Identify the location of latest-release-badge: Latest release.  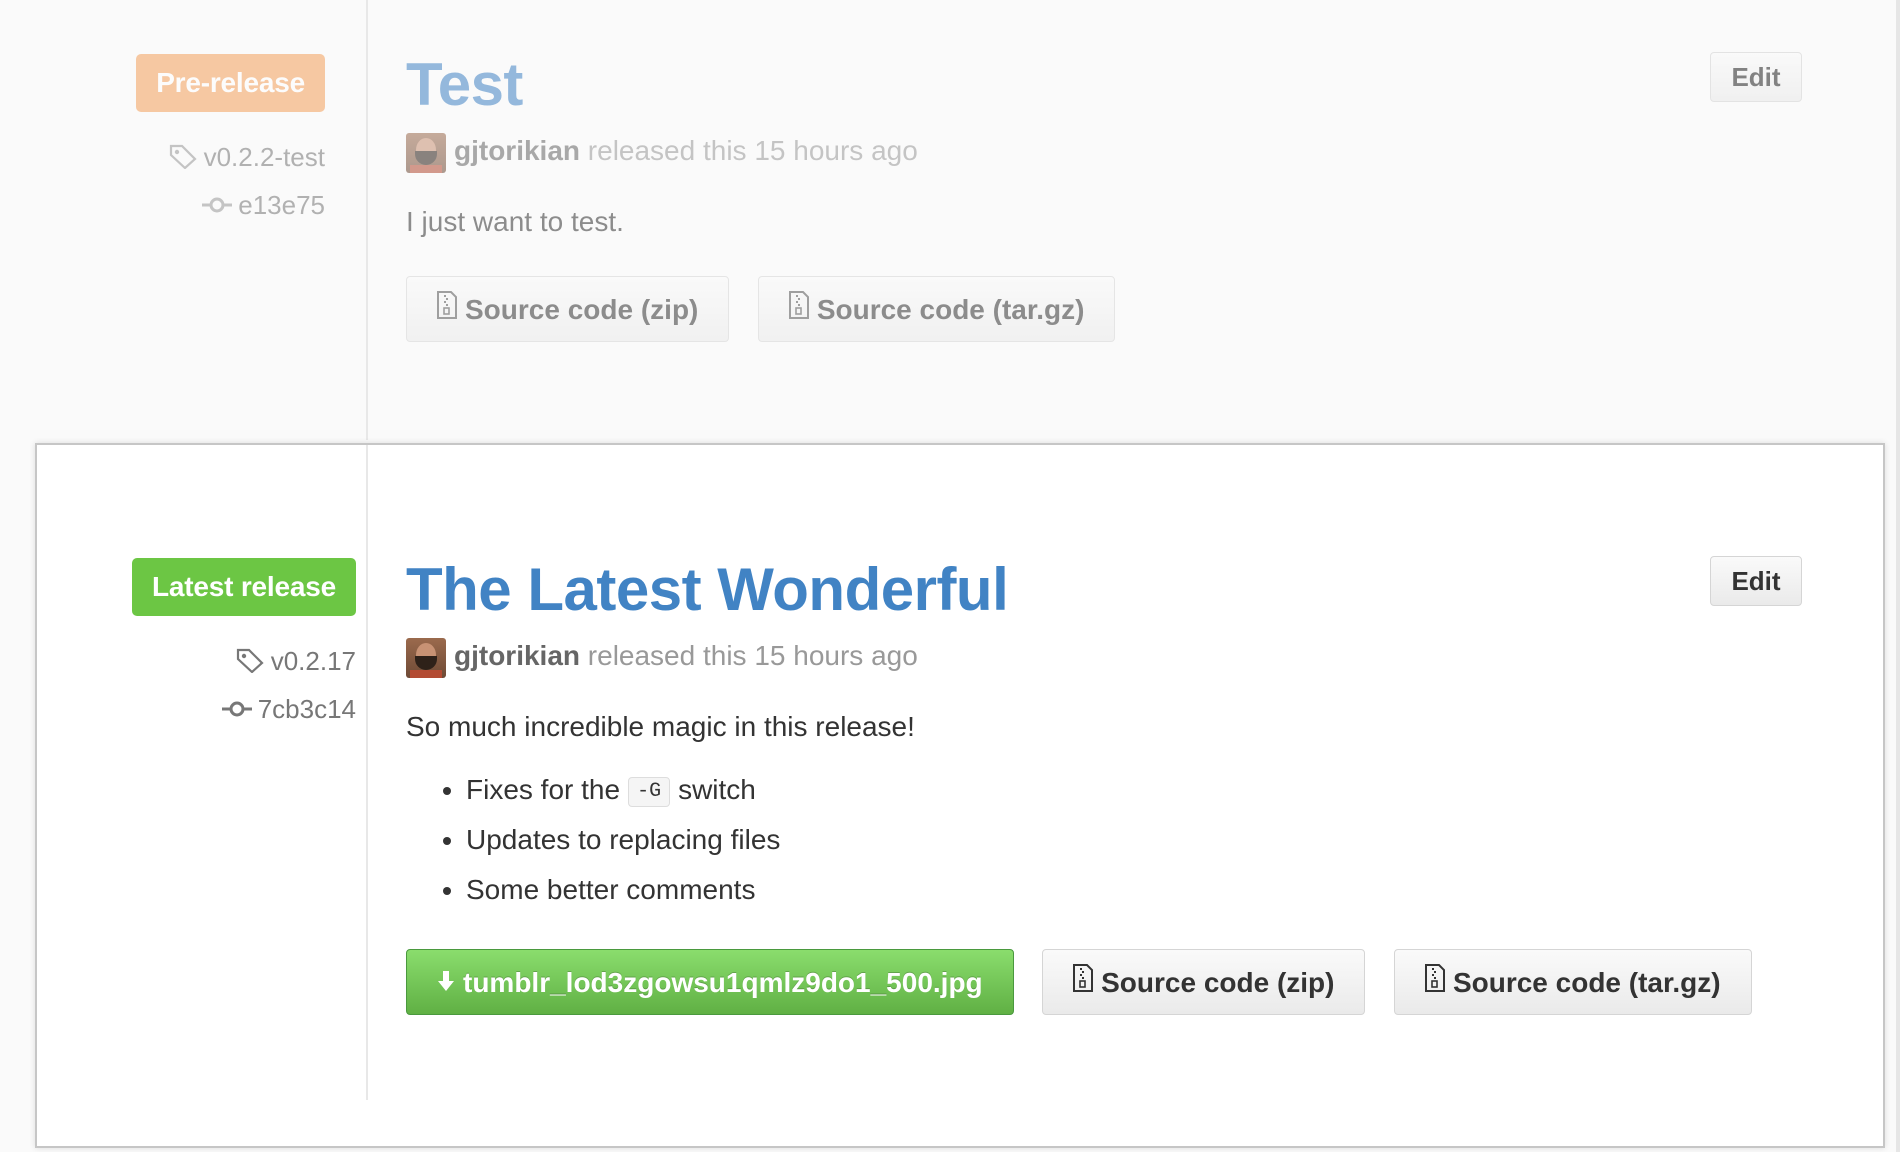
(244, 587).